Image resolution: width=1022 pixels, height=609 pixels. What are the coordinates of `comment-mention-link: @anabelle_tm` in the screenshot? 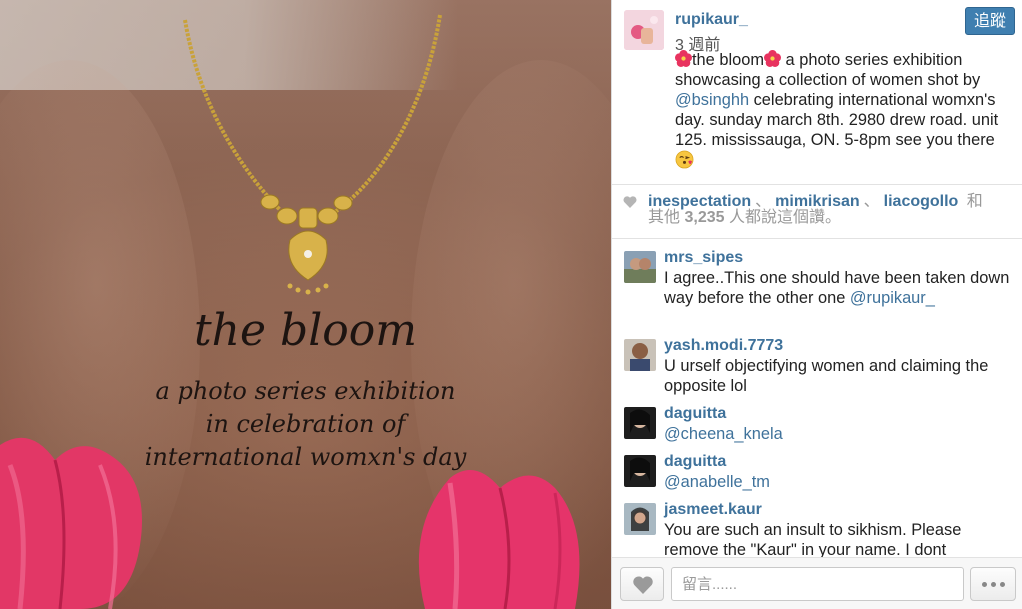 It's located at (717, 482).